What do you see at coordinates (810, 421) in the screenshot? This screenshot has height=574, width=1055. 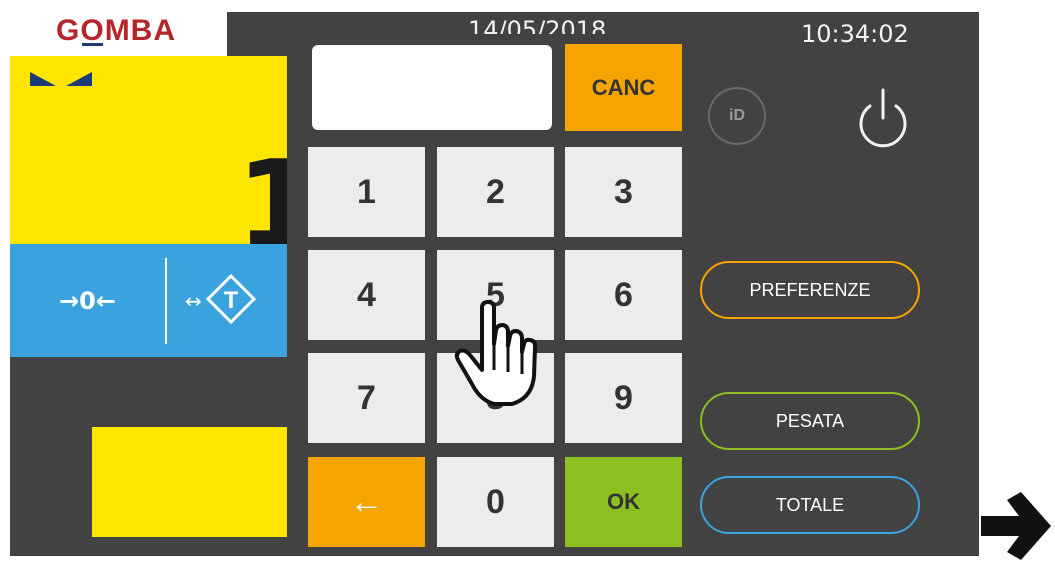 I see `weighing-button: PESATA` at bounding box center [810, 421].